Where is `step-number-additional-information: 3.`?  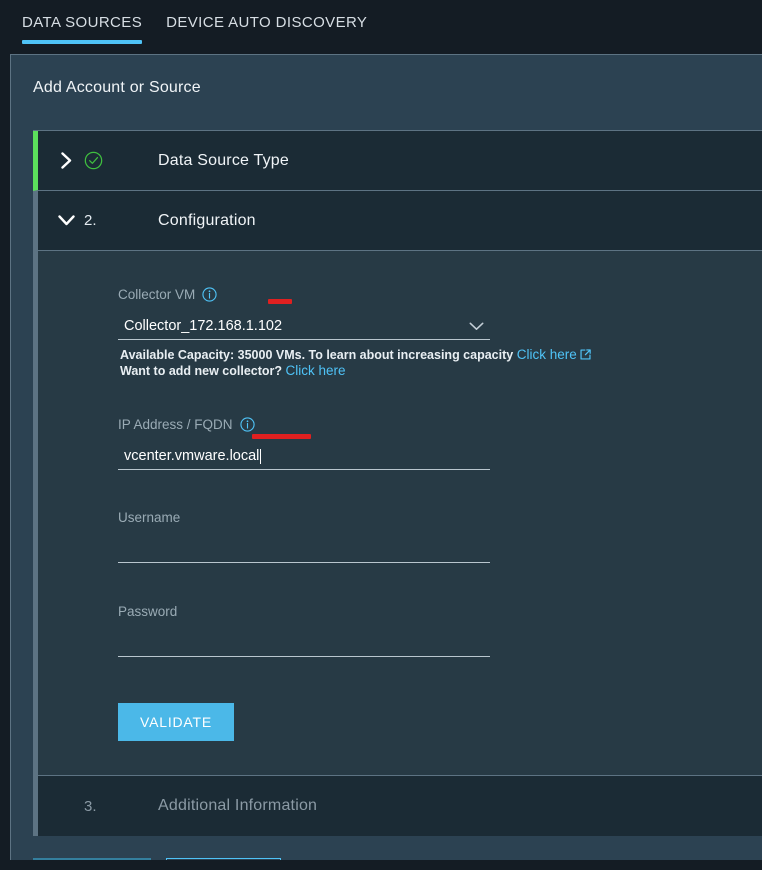 step-number-additional-information: 3. is located at coordinates (90, 806).